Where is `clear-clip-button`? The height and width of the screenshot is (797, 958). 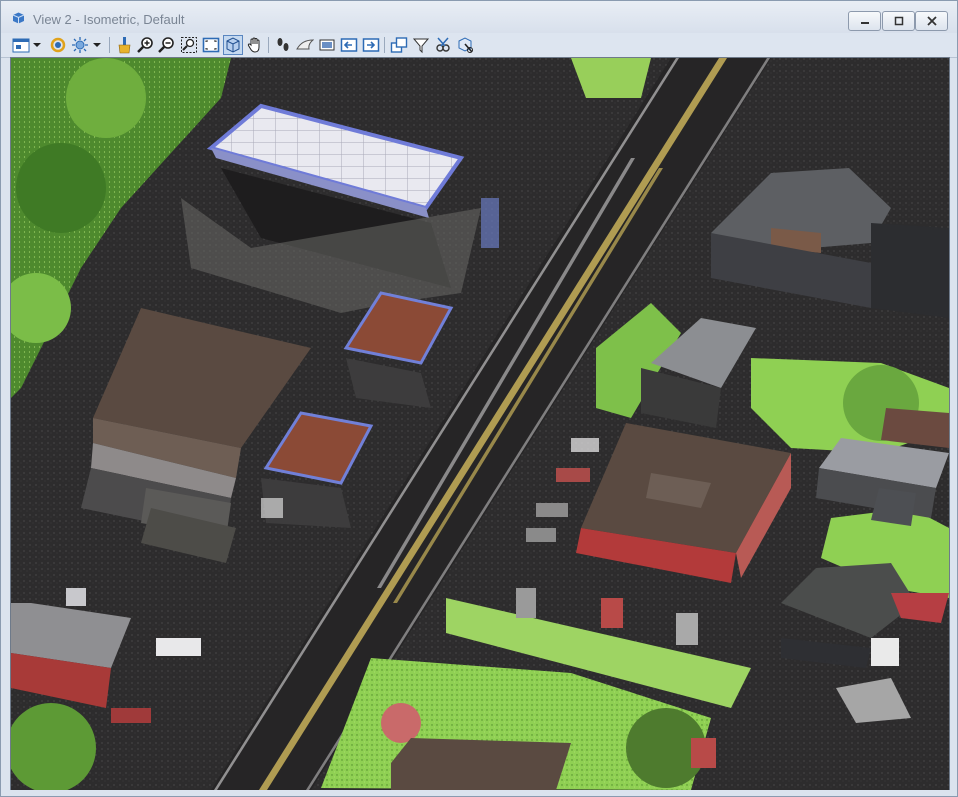 clear-clip-button is located at coordinates (465, 45).